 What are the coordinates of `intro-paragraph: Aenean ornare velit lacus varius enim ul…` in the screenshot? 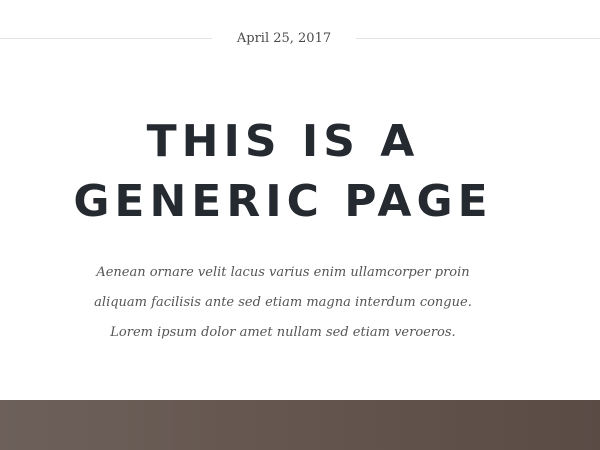 It's located at (283, 302).